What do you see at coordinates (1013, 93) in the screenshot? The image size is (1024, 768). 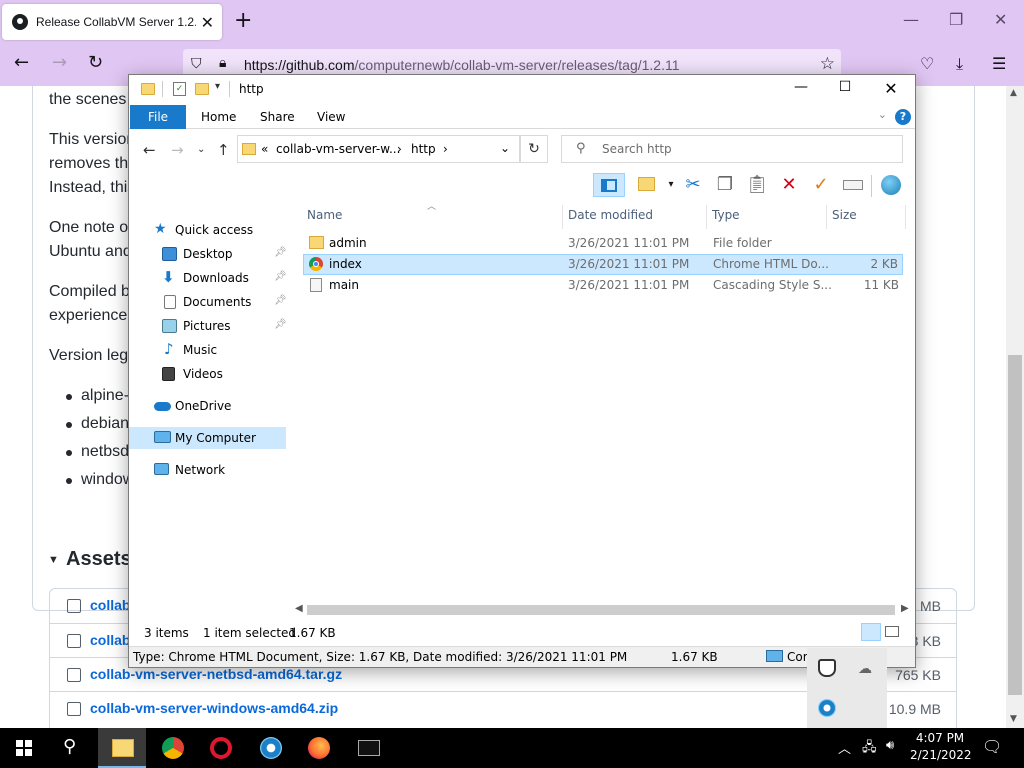 I see `scroll-up-icon: ▲` at bounding box center [1013, 93].